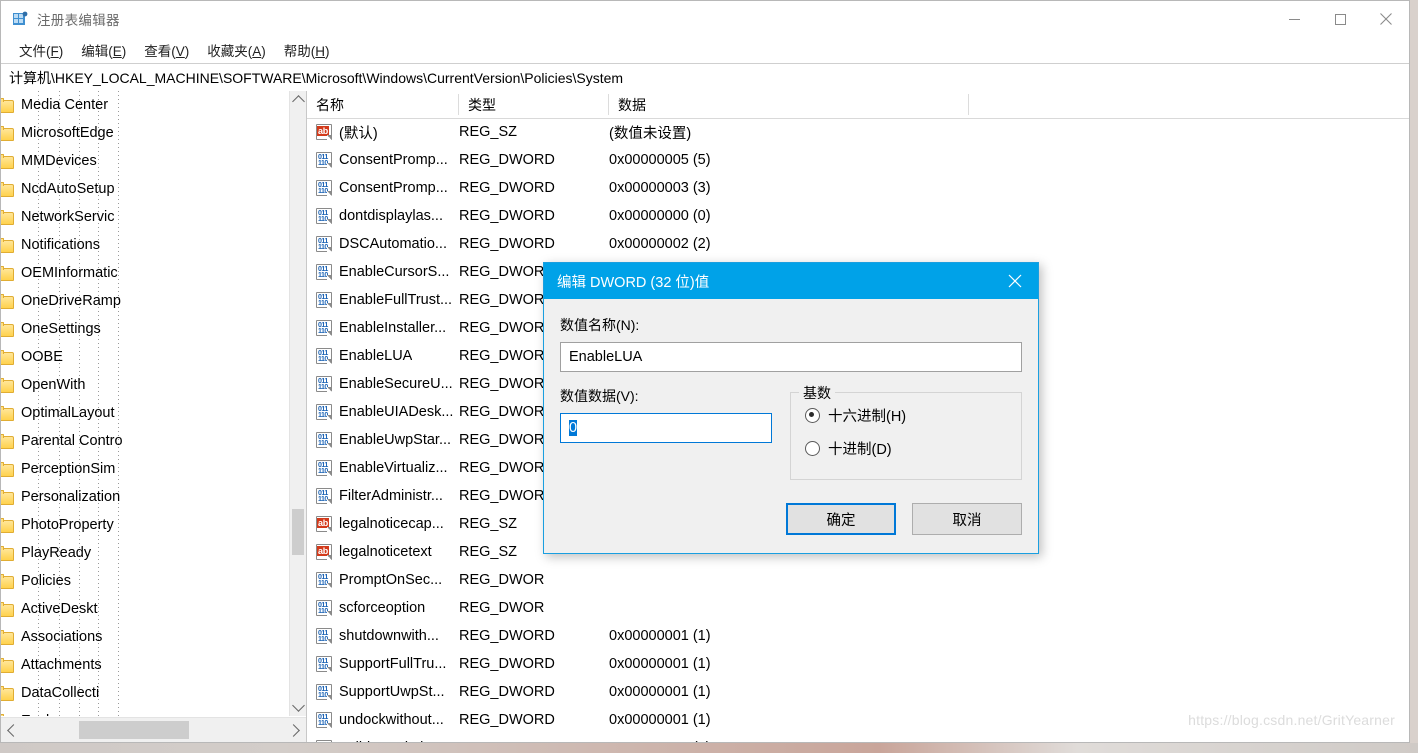 Image resolution: width=1418 pixels, height=753 pixels. Describe the element at coordinates (145, 665) in the screenshot. I see `tree-node-attachments: Attachments` at that location.